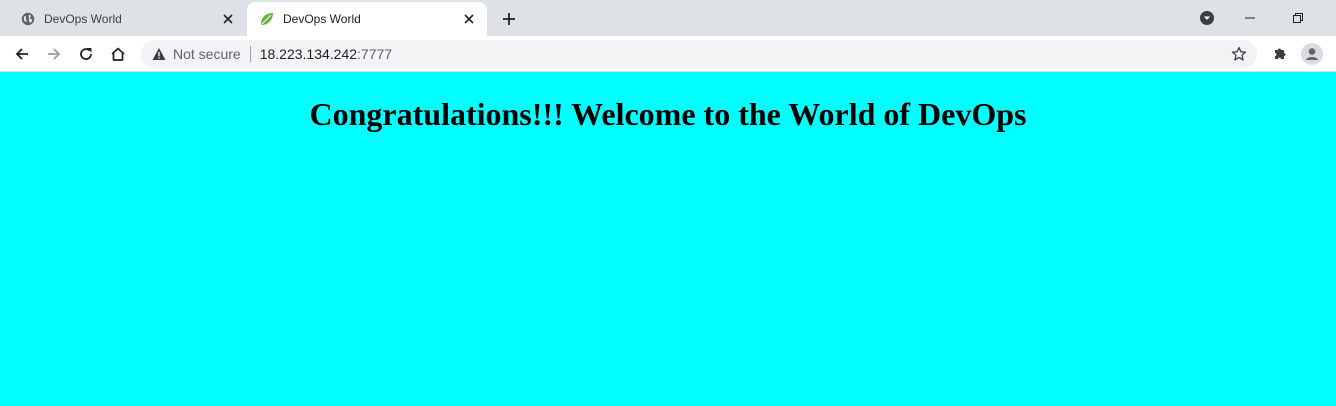 The image size is (1336, 406). I want to click on separator, so click(250, 54).